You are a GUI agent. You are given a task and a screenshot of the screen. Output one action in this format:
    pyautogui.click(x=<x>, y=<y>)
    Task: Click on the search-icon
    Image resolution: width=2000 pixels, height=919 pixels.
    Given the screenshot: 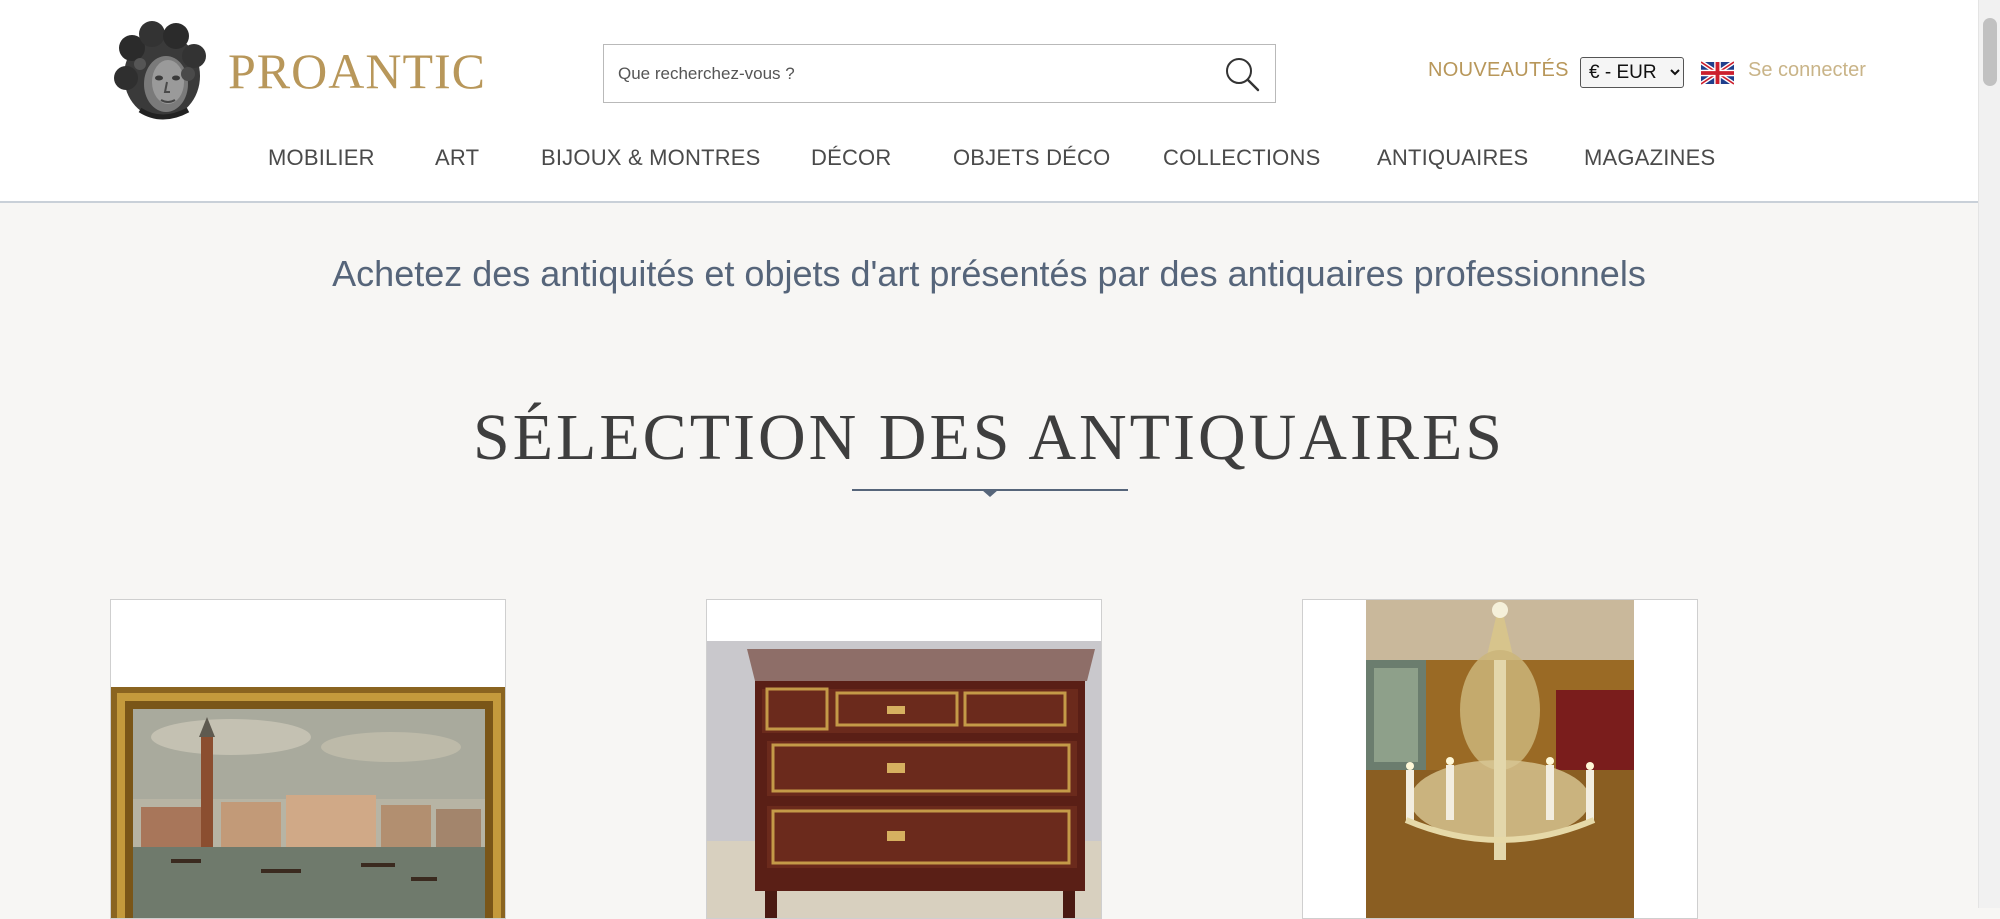 What is the action you would take?
    pyautogui.click(x=1242, y=74)
    